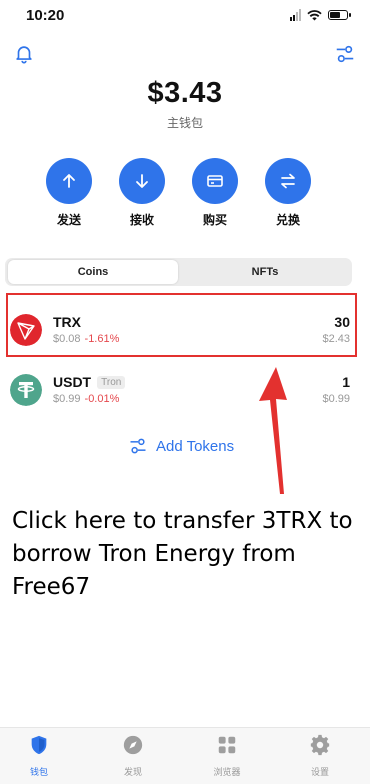 The width and height of the screenshot is (370, 784). I want to click on gear-icon, so click(320, 745).